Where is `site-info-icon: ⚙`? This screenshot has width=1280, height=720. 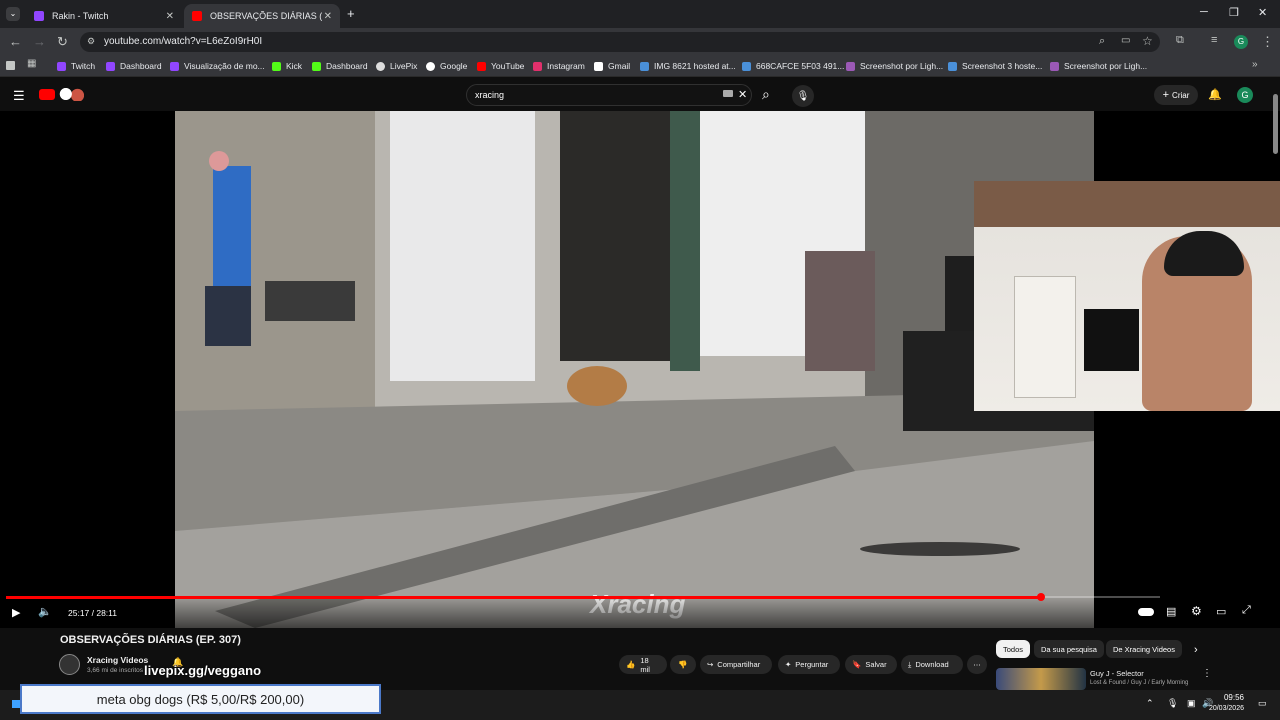 site-info-icon: ⚙ is located at coordinates (91, 41).